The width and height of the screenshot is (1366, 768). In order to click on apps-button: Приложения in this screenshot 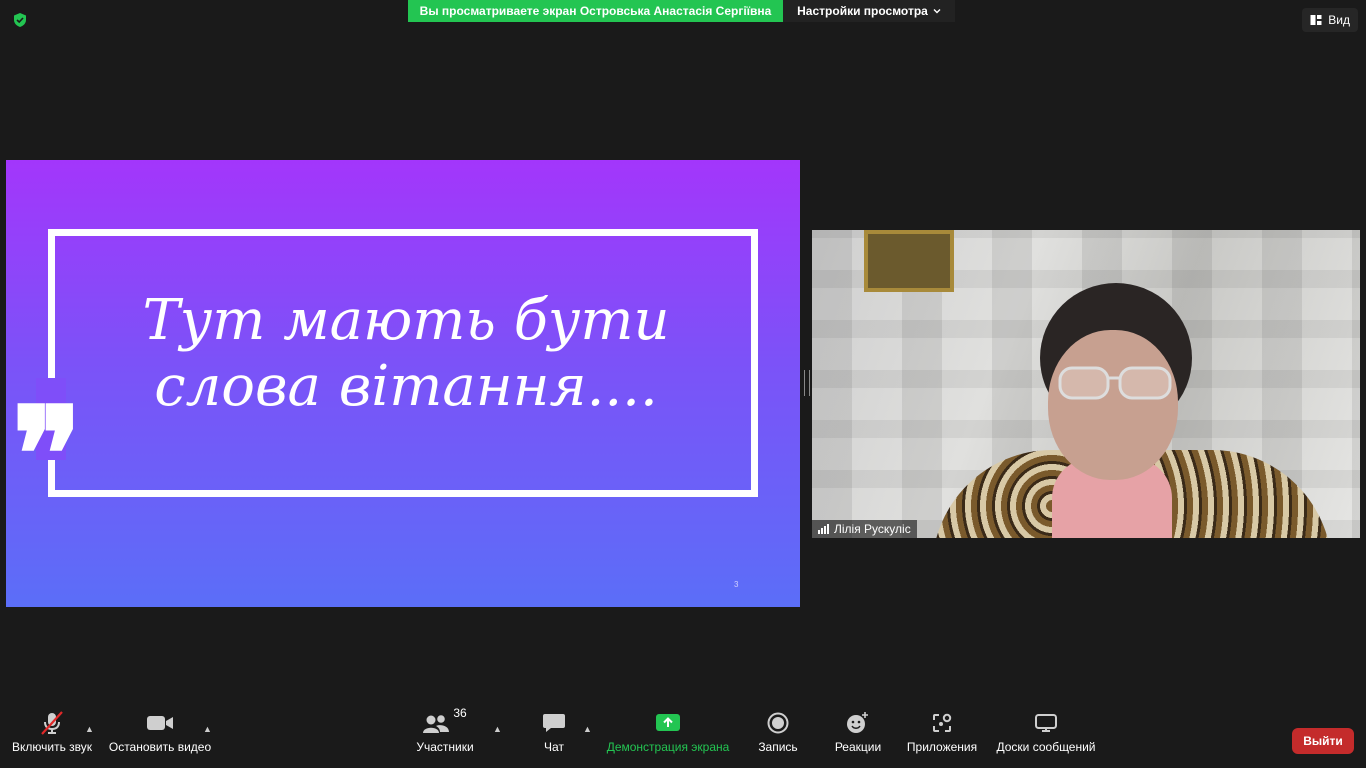, I will do `click(942, 731)`.